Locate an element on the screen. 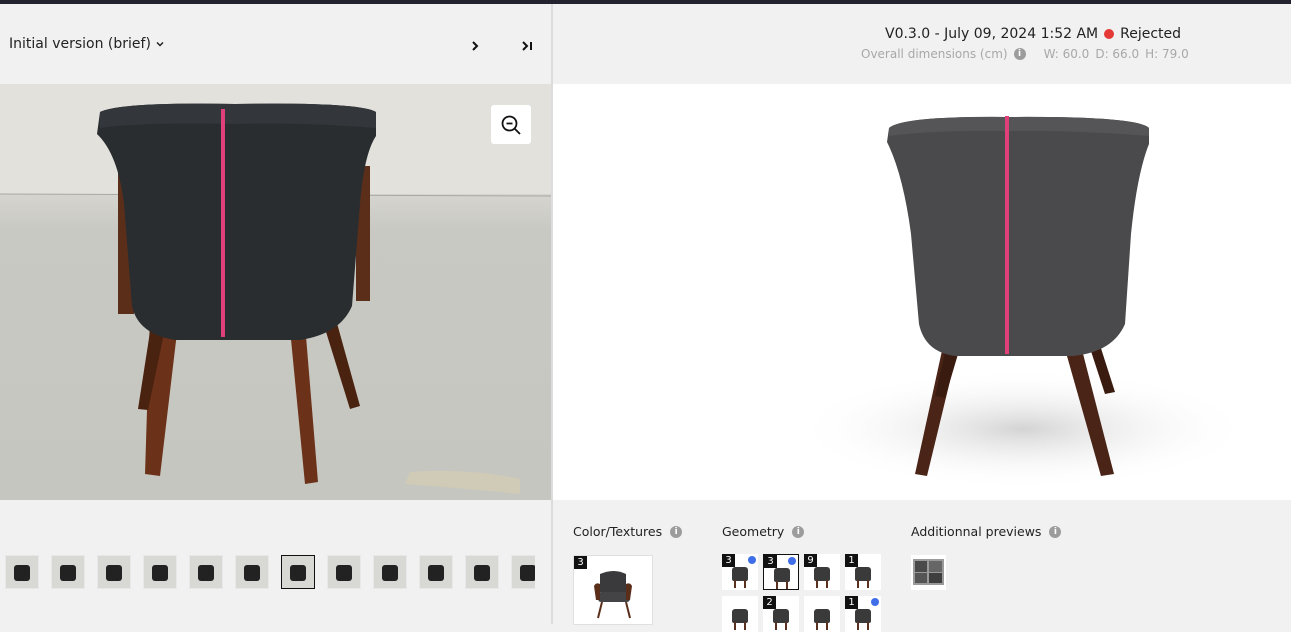 This screenshot has width=1291, height=632. dimension-depth: D: 66.0 is located at coordinates (1117, 54).